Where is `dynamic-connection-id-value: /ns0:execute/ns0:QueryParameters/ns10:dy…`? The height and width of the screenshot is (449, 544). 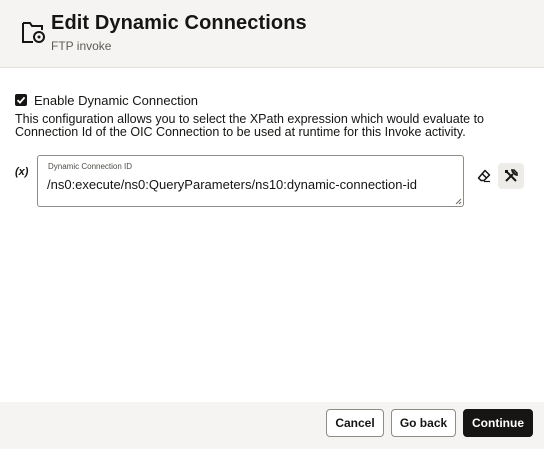
dynamic-connection-id-value: /ns0:execute/ns0:QueryParameters/ns10:dy… is located at coordinates (232, 184).